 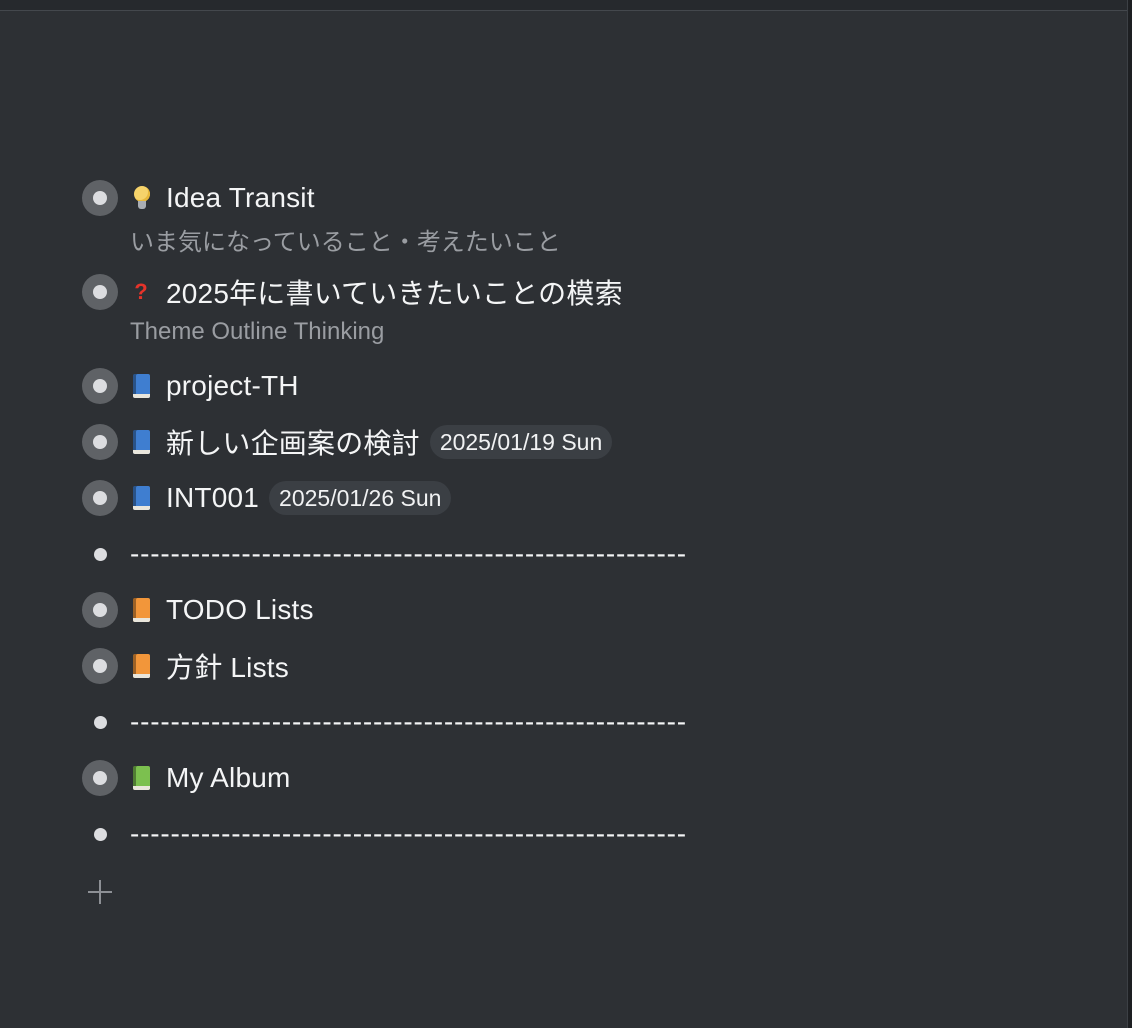 I want to click on date-chip: 2025/01/26 Sun, so click(x=360, y=498).